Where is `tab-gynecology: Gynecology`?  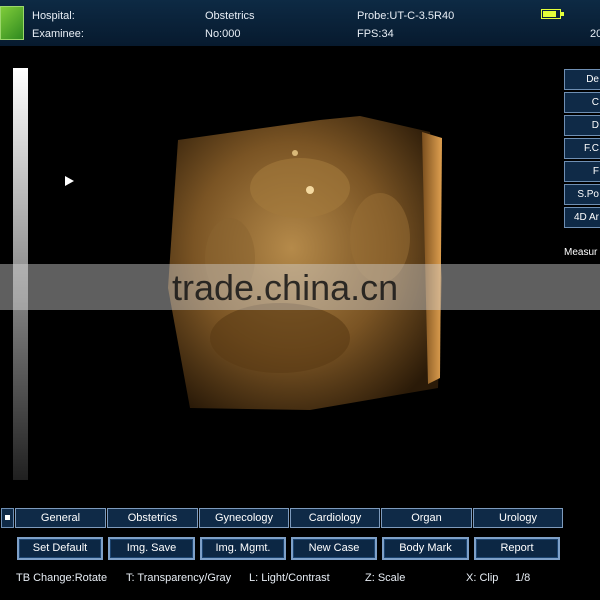 tab-gynecology: Gynecology is located at coordinates (244, 518).